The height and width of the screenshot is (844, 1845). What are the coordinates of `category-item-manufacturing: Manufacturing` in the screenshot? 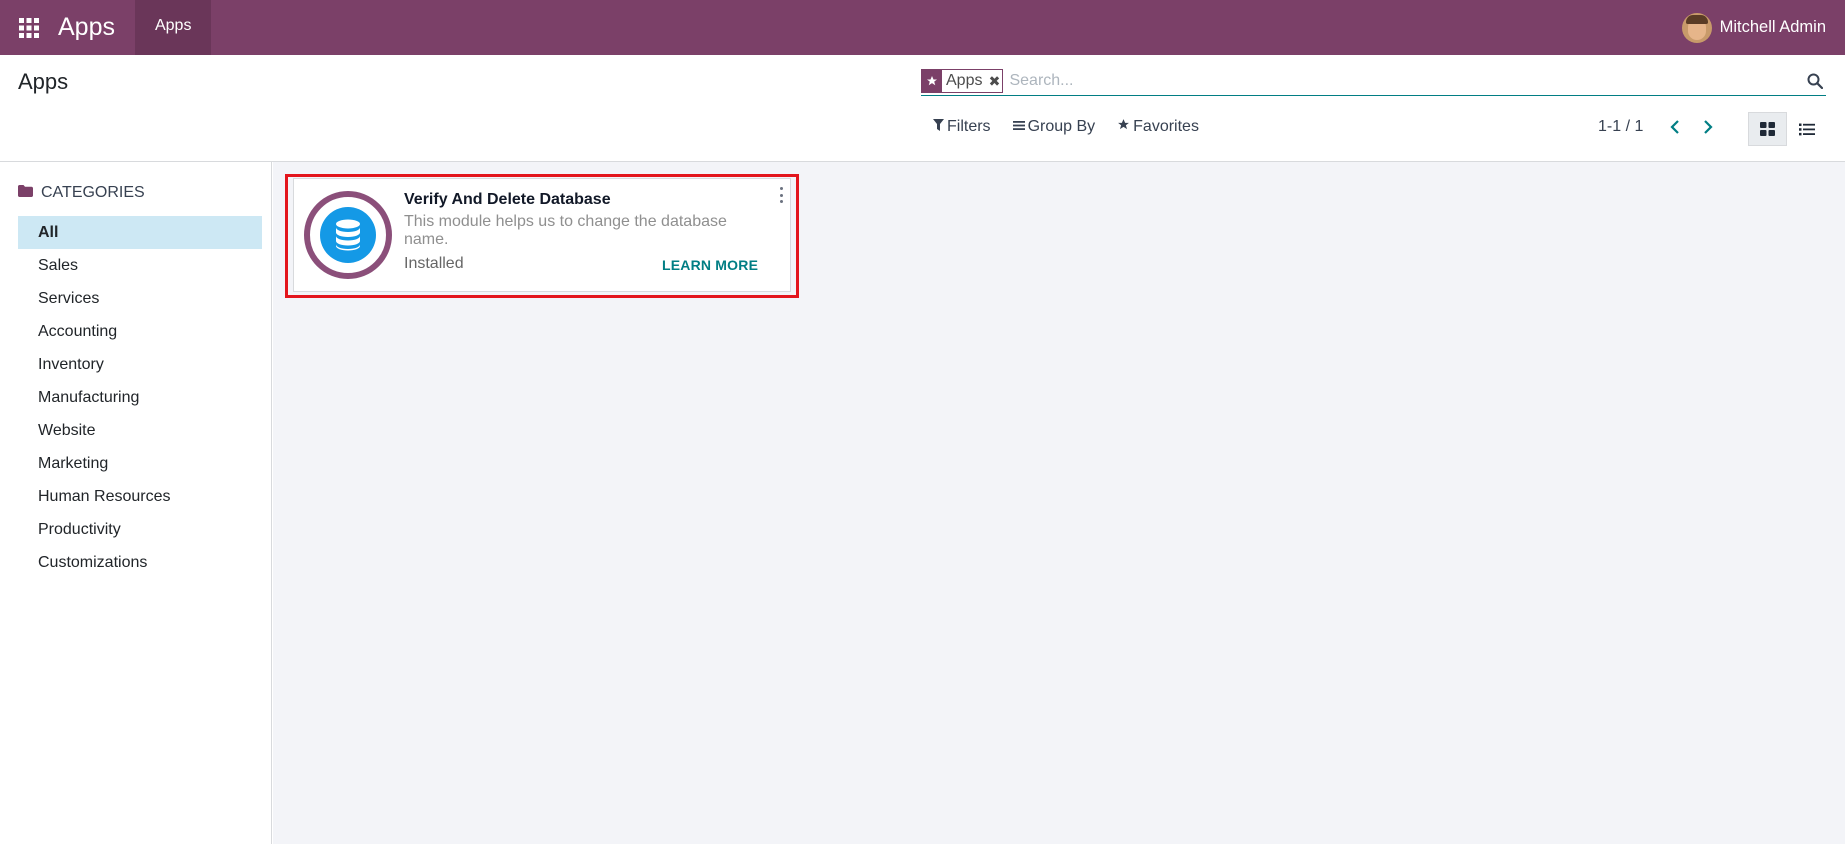 It's located at (140, 397).